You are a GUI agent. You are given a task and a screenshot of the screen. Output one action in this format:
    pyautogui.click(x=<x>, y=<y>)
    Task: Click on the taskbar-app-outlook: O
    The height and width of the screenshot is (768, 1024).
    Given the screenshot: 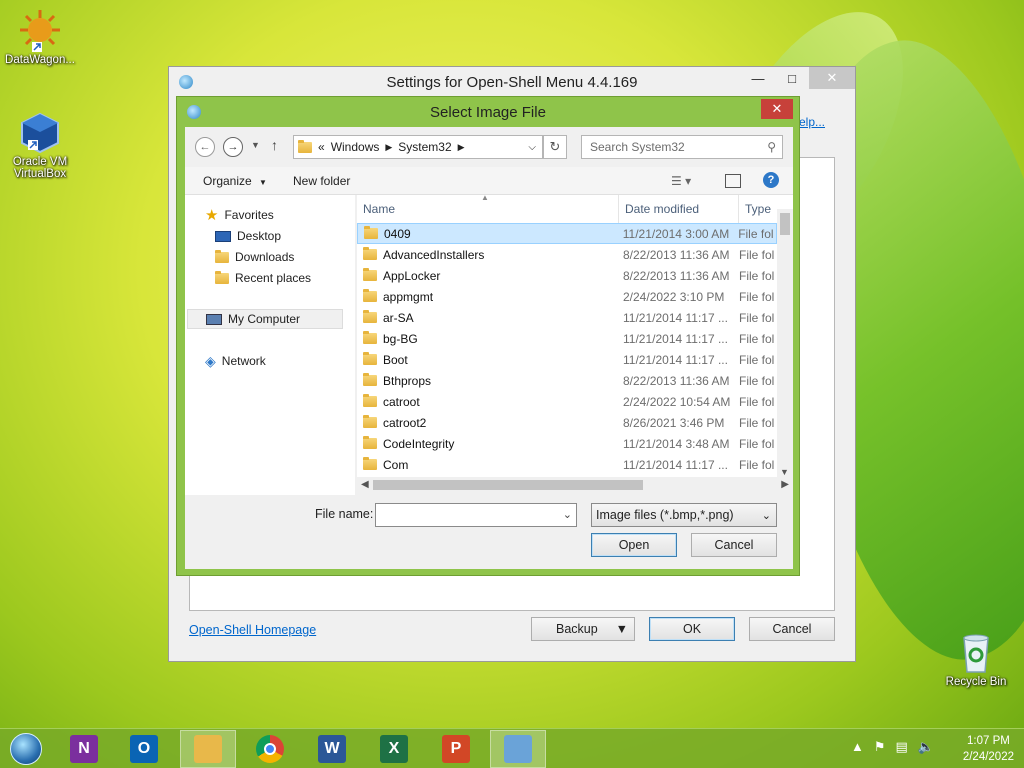 What is the action you would take?
    pyautogui.click(x=144, y=749)
    